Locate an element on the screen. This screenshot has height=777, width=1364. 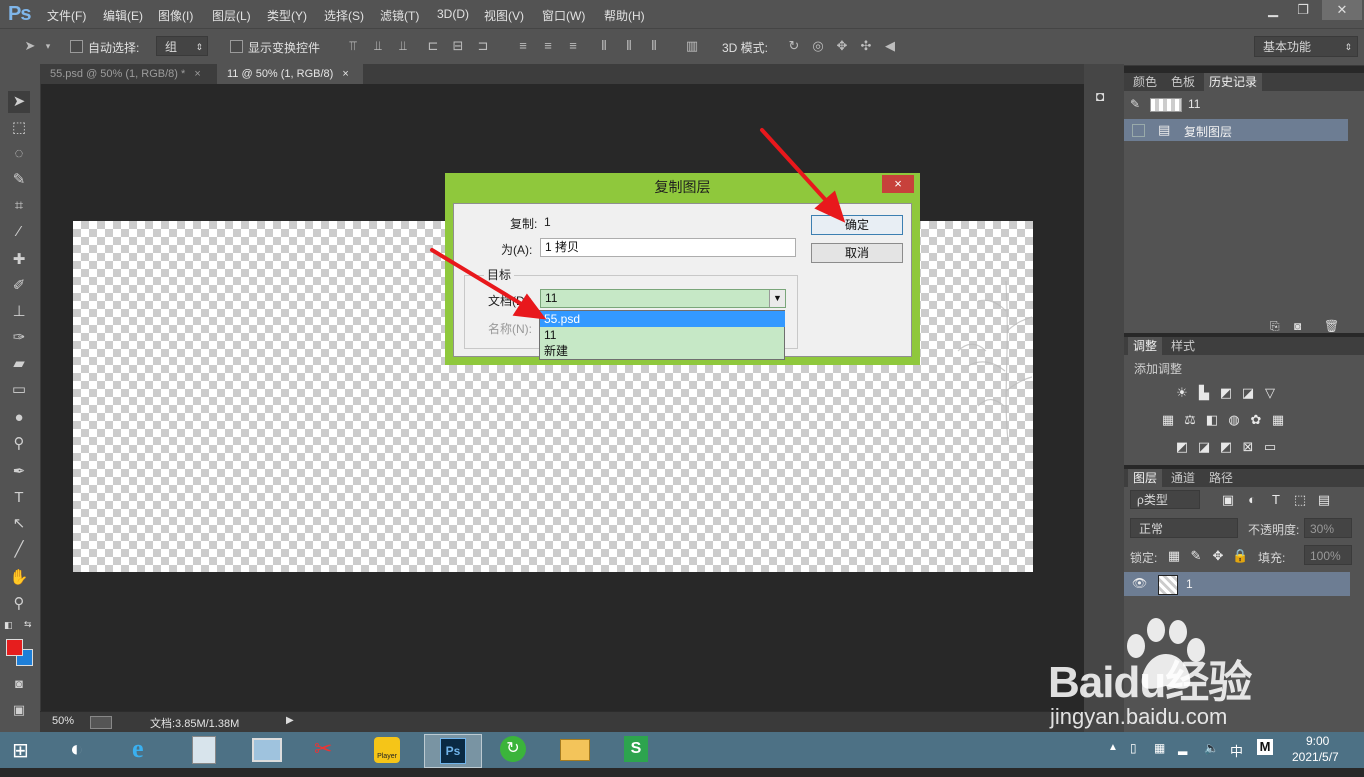
battery-icon: ▯ is located at coordinates (1133, 748).